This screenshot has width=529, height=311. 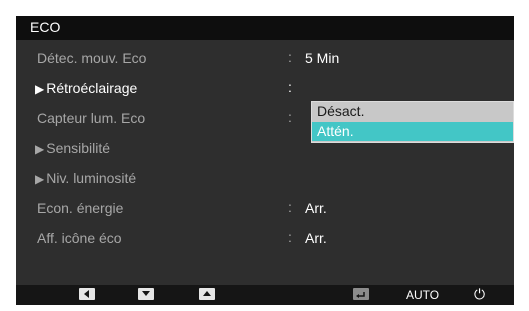 I want to click on auto-button: AUTO, so click(x=422, y=295).